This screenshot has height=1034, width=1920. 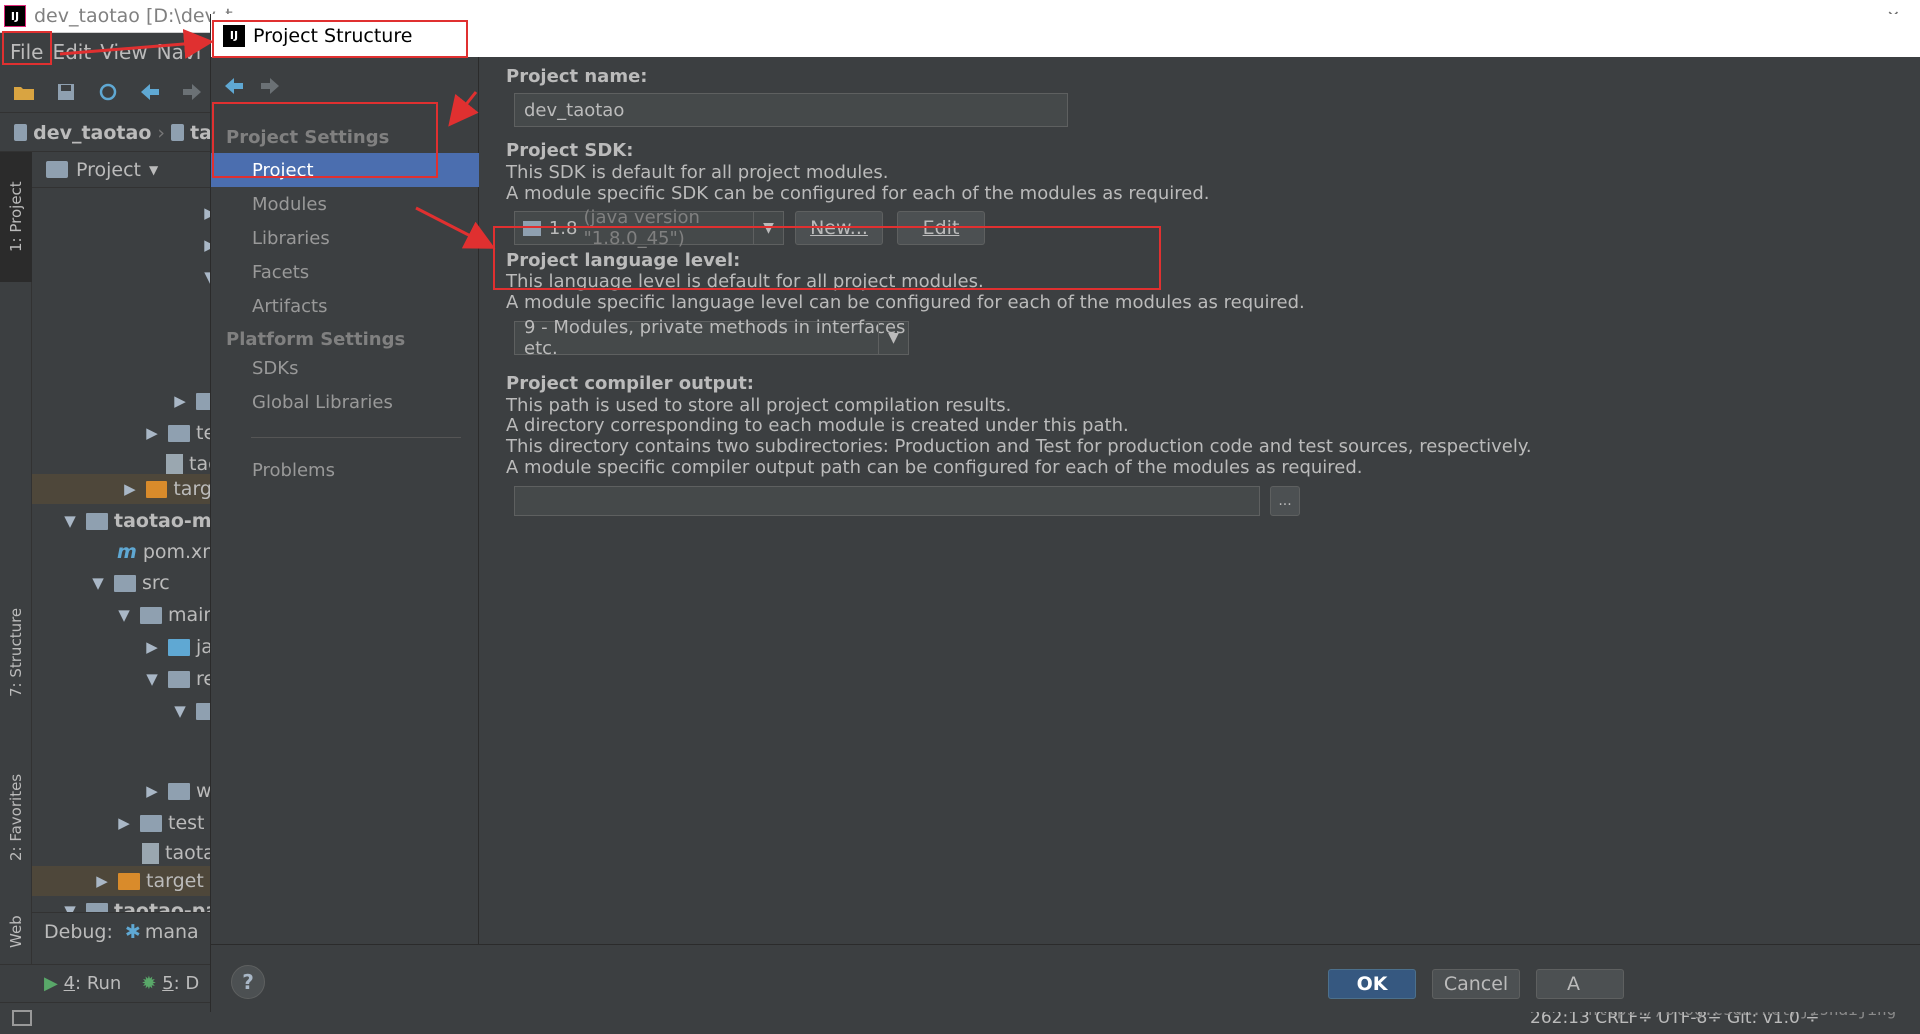 I want to click on gear-icon: ✱, so click(x=133, y=932).